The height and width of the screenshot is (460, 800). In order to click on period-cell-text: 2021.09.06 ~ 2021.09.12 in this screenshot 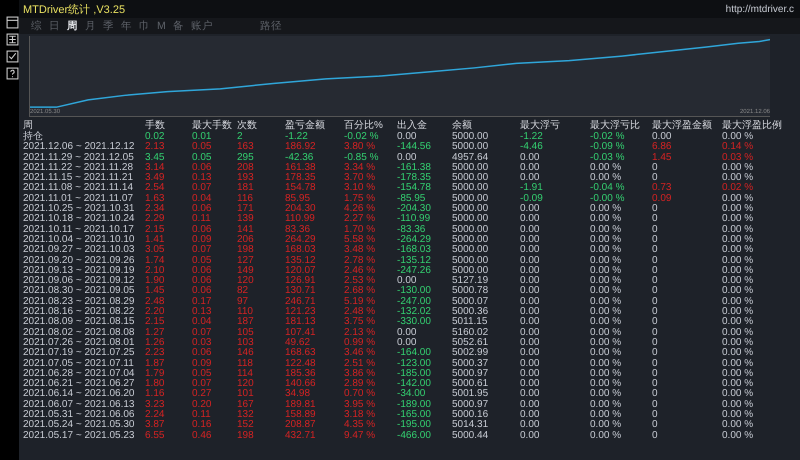, I will do `click(79, 281)`.